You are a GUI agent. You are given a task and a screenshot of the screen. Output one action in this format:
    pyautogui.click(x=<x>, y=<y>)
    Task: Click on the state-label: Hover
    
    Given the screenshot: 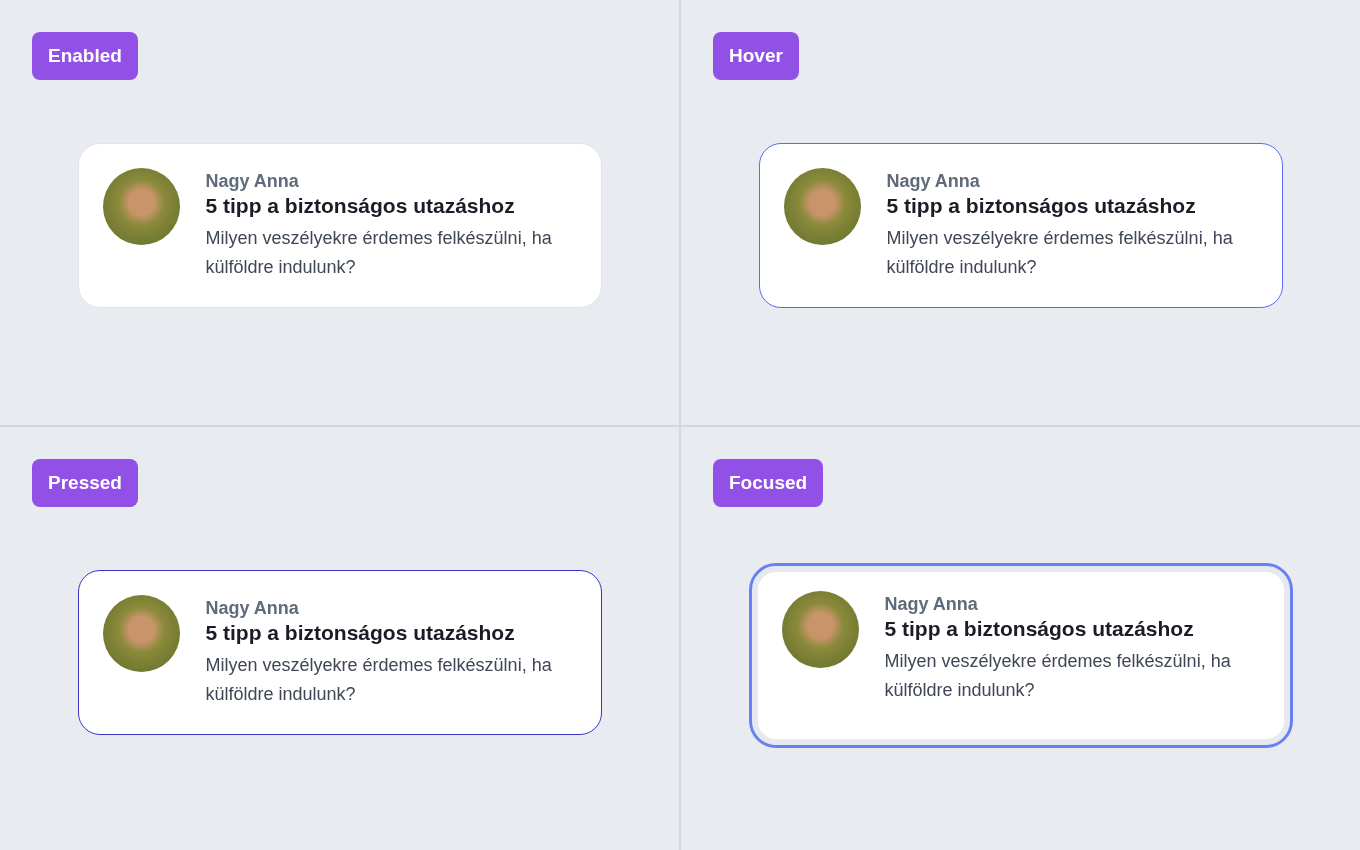 What is the action you would take?
    pyautogui.click(x=756, y=56)
    